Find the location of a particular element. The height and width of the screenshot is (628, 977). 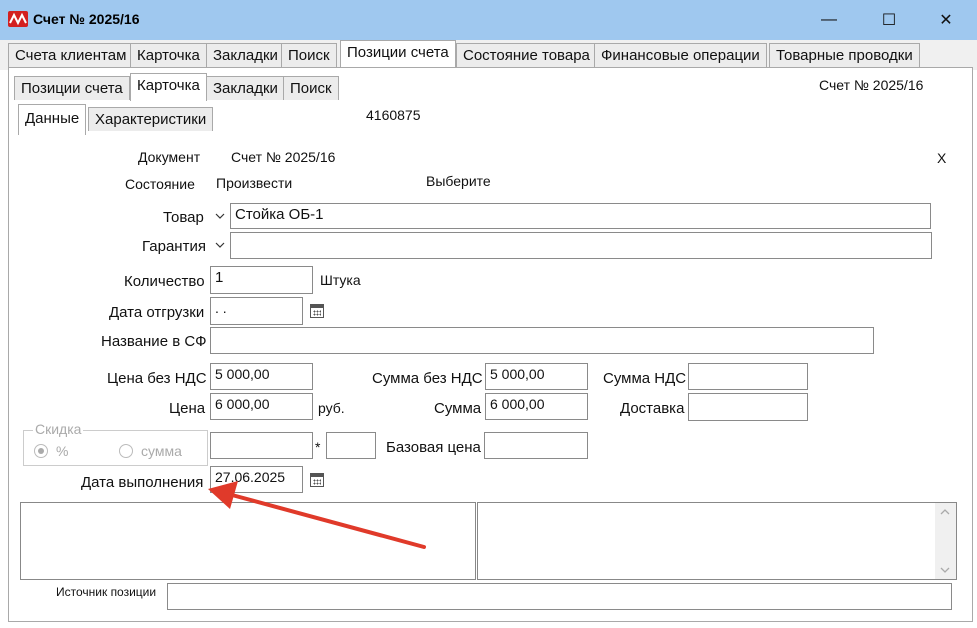

base-price-label: Базовая цена is located at coordinates (433, 447).